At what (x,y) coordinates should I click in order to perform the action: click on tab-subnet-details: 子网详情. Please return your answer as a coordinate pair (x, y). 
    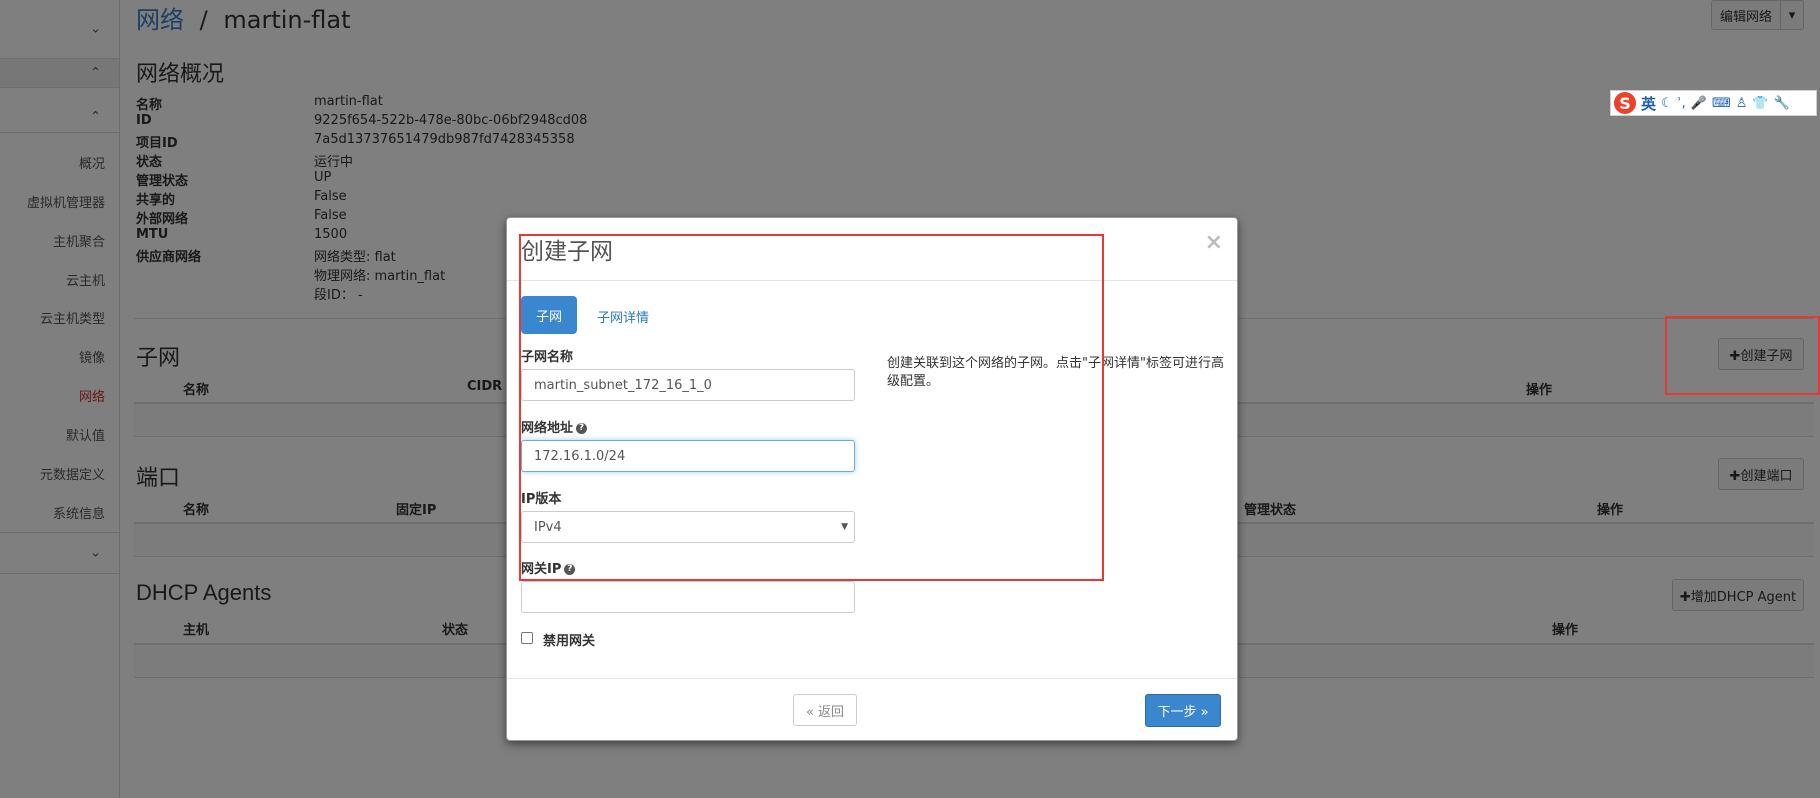
    Looking at the image, I should click on (623, 316).